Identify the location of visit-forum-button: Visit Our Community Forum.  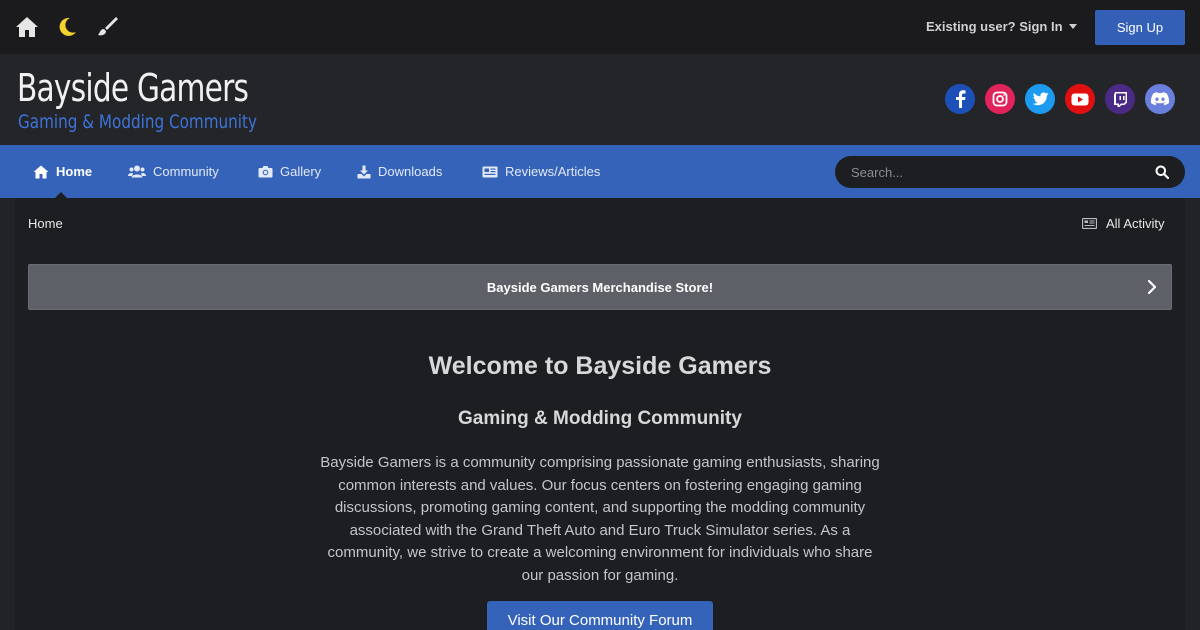
(600, 615).